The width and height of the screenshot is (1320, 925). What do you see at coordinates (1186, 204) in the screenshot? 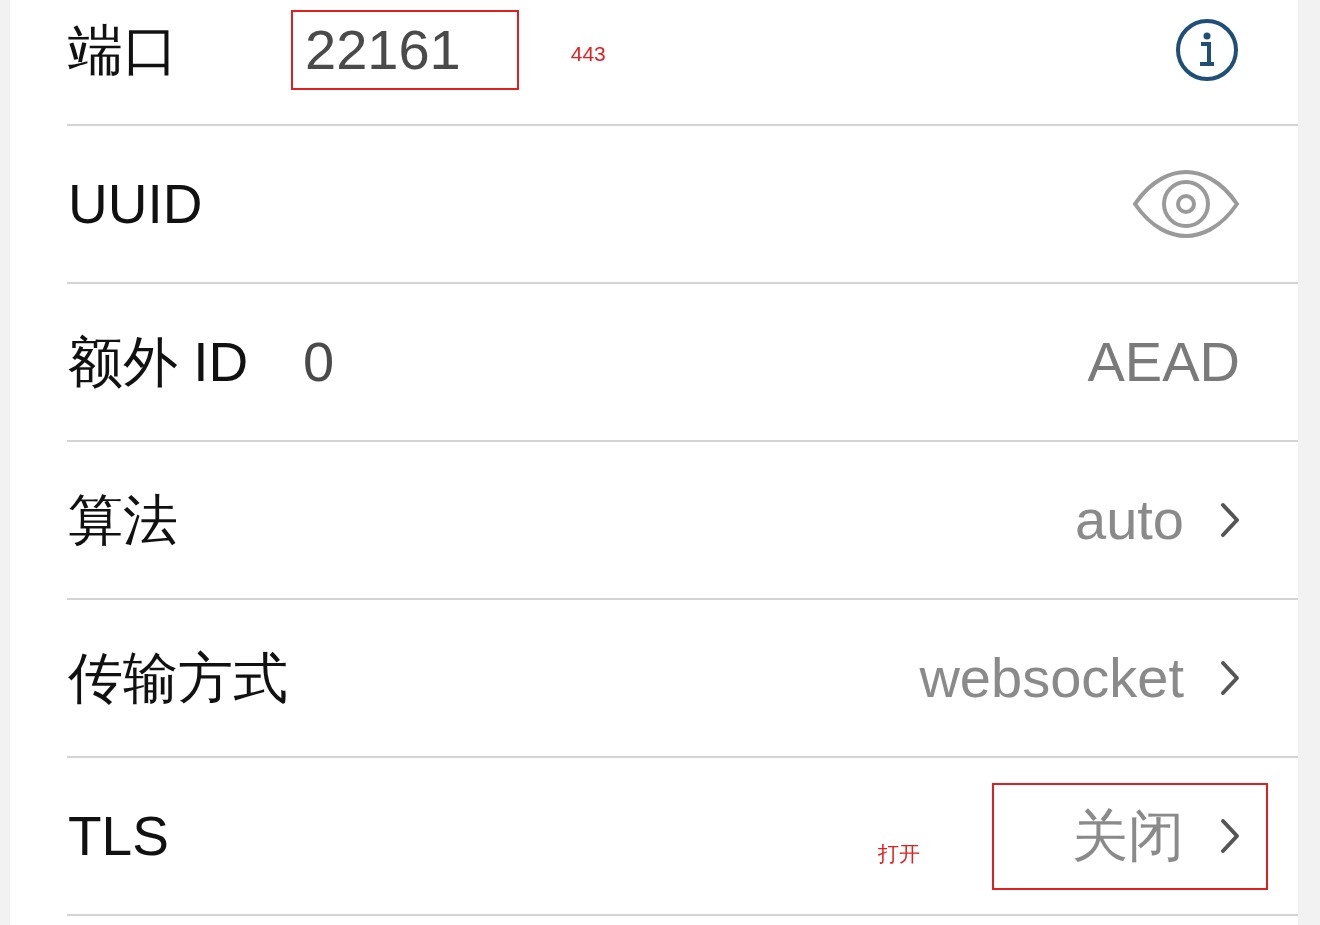
I see `eye-icon` at bounding box center [1186, 204].